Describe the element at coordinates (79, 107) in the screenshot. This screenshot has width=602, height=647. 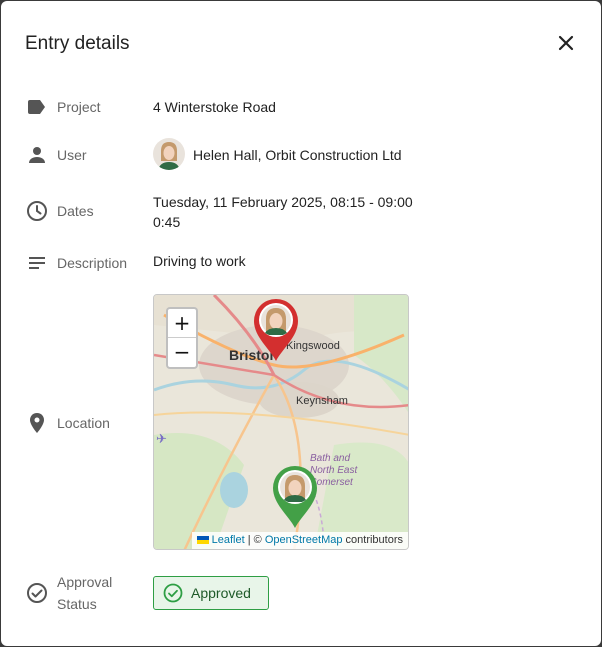
I see `project-label: Project` at that location.